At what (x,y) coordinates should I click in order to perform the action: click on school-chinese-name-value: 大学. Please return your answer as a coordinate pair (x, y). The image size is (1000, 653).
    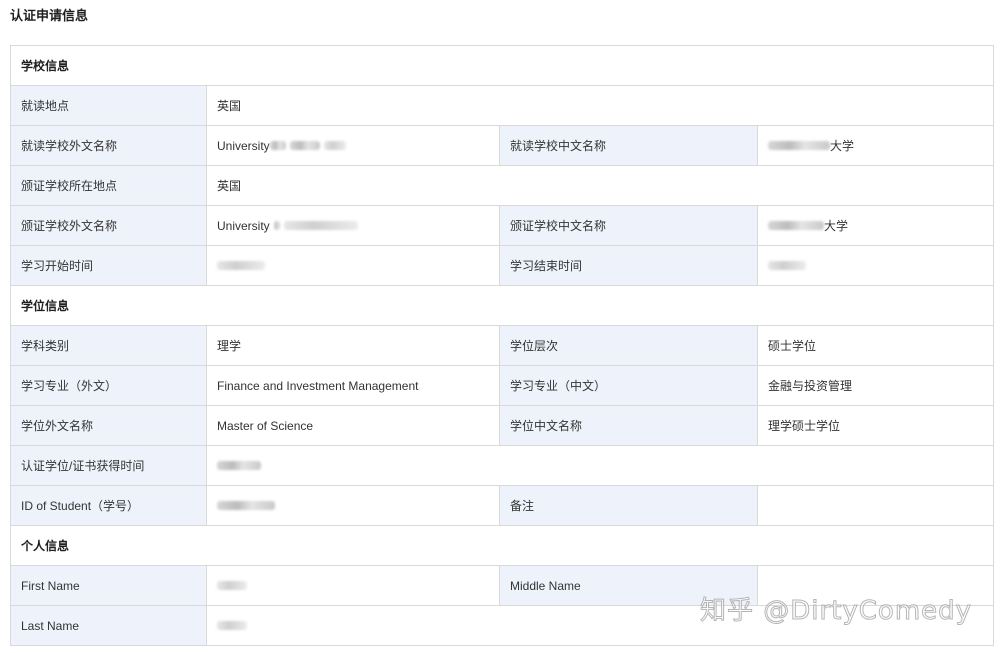
    Looking at the image, I should click on (875, 145).